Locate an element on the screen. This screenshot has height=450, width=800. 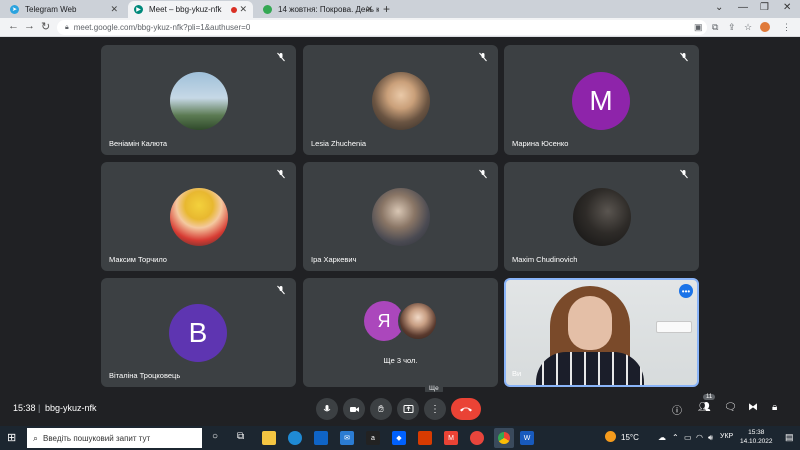
minimize-icon: — is located at coordinates (743, 7).